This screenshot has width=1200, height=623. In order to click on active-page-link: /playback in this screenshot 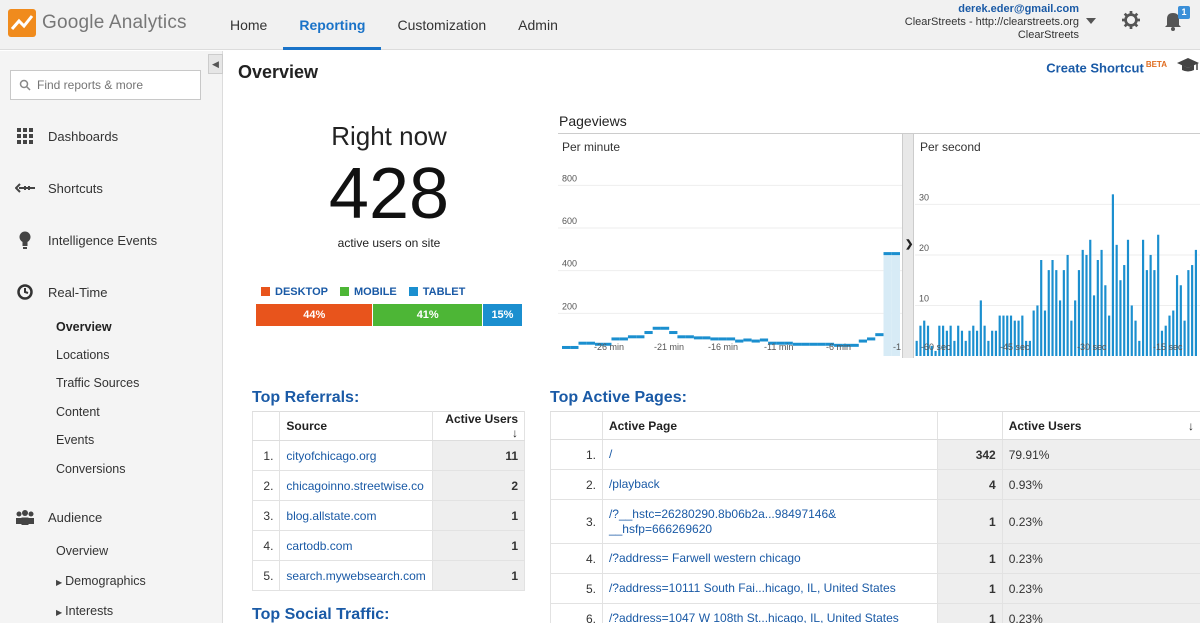, I will do `click(769, 484)`.